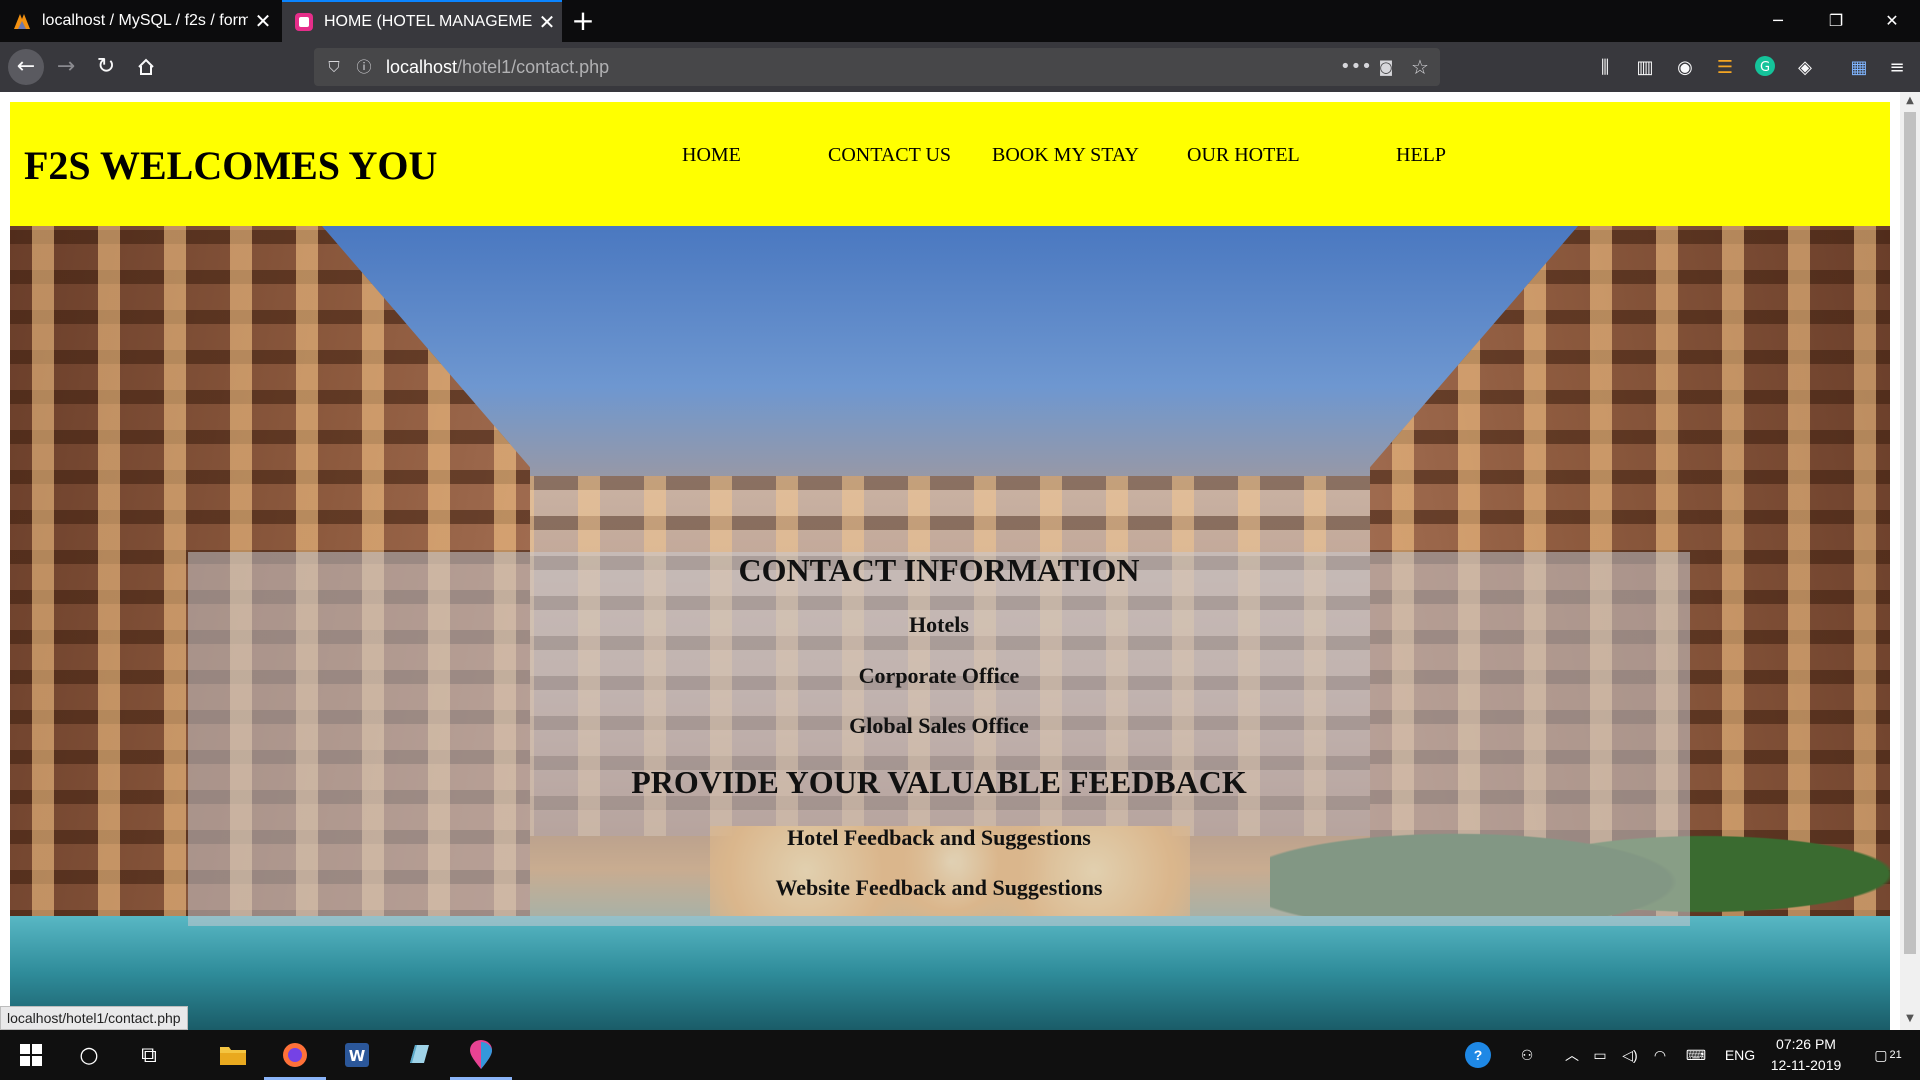 This screenshot has width=1920, height=1080. Describe the element at coordinates (1356, 67) in the screenshot. I see `page-actions-icon: •••` at that location.